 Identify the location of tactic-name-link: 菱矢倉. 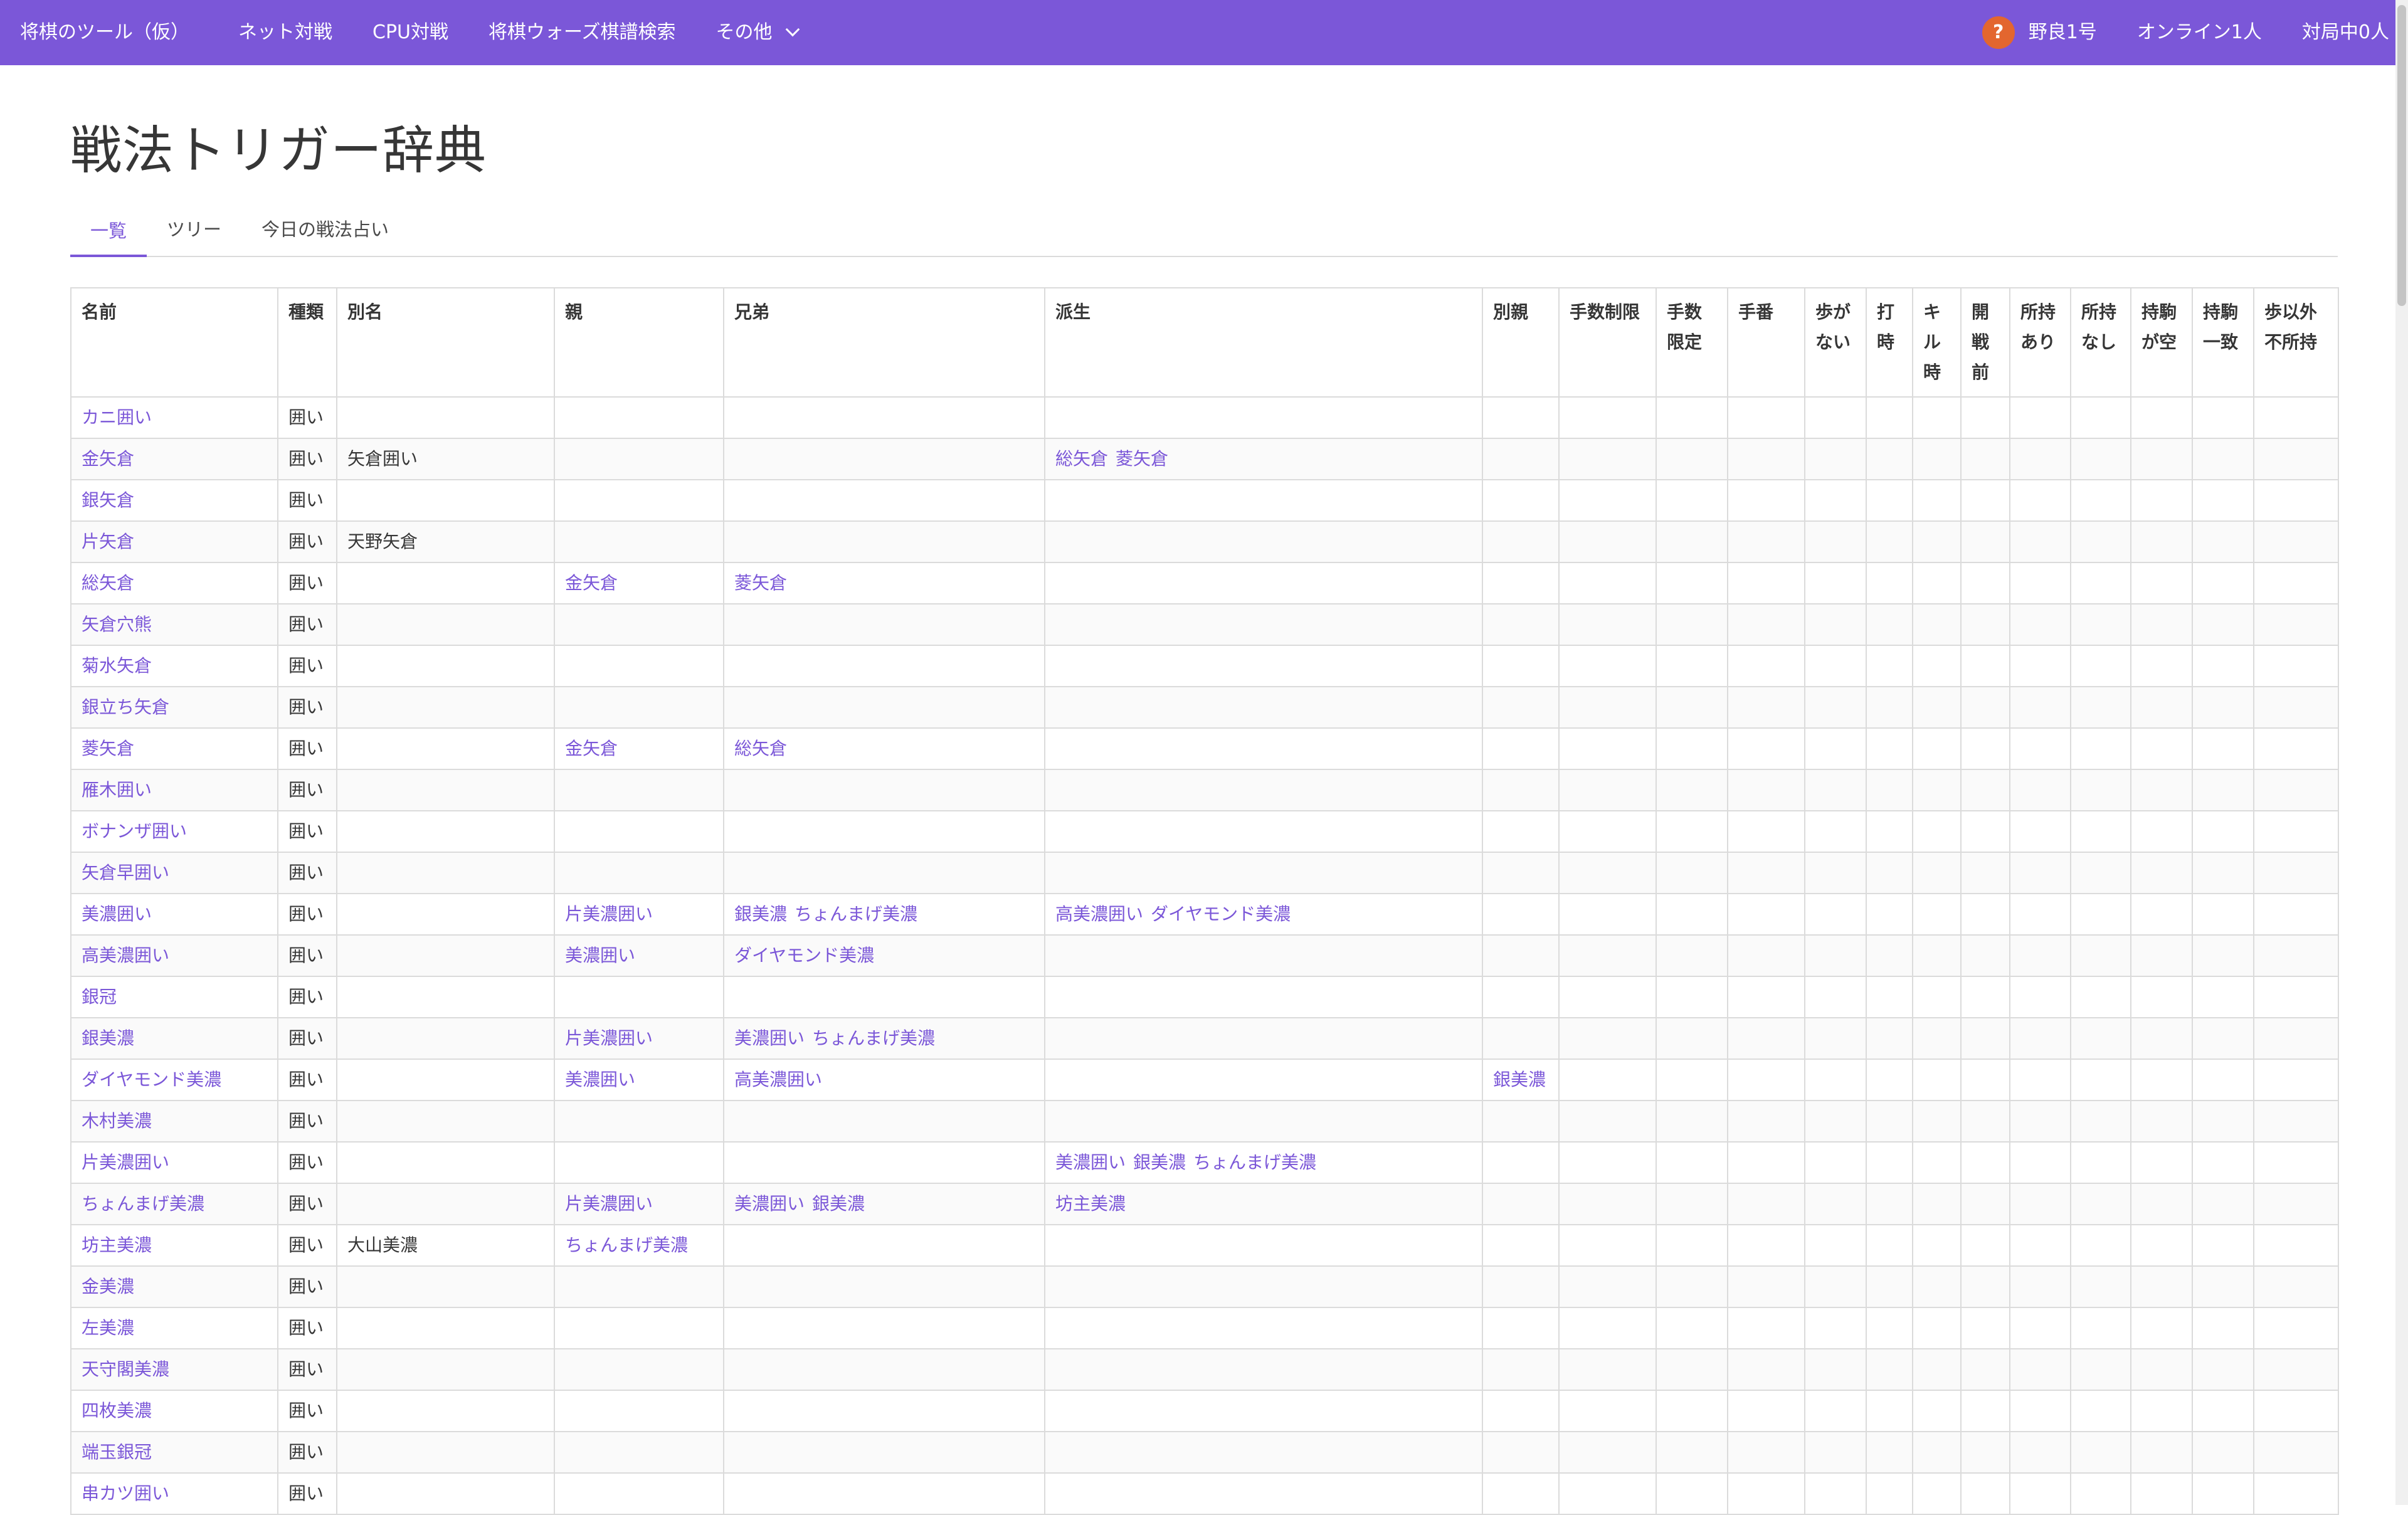
(108, 748).